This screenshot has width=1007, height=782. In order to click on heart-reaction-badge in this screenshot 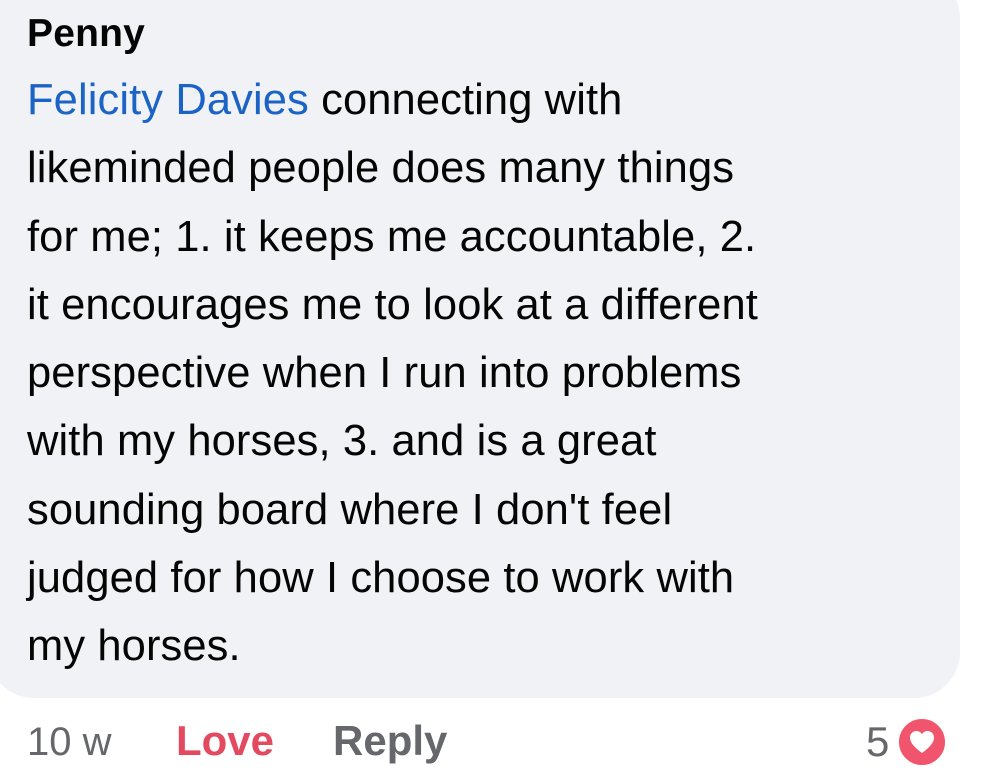, I will do `click(922, 742)`.